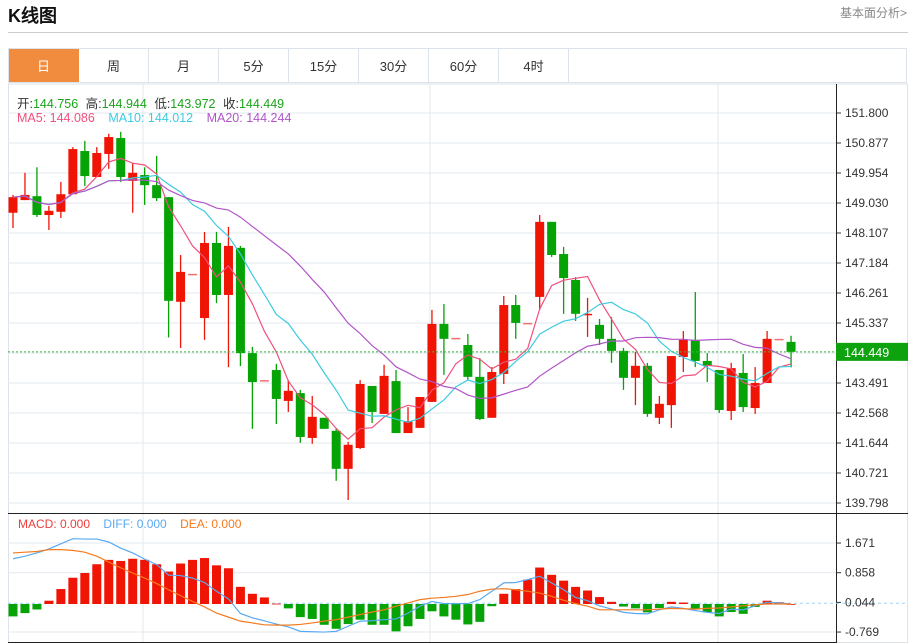 This screenshot has height=644, width=917. What do you see at coordinates (135, 524) in the screenshot?
I see `diff-value: DIFF: 0.000` at bounding box center [135, 524].